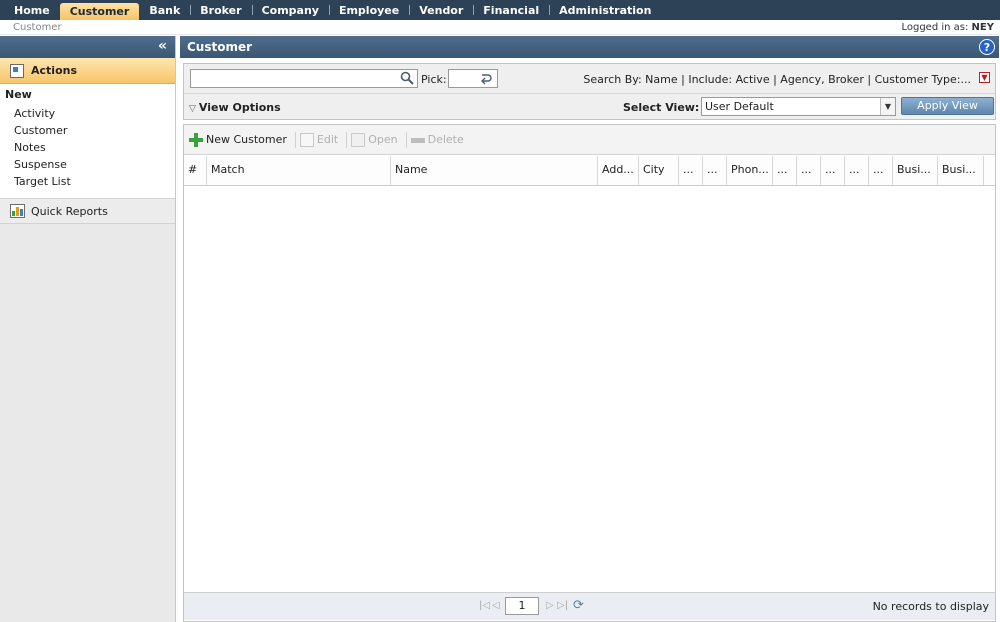 The width and height of the screenshot is (1000, 622). Describe the element at coordinates (69, 211) in the screenshot. I see `quick-reports-label: Quick Reports` at that location.